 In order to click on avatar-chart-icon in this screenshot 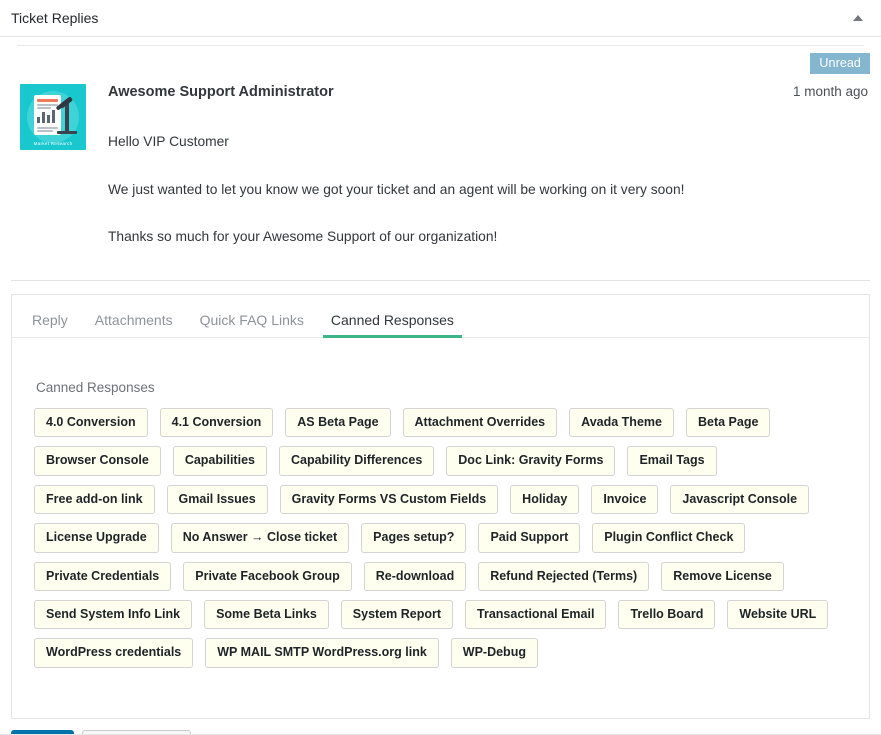, I will do `click(47, 116)`.